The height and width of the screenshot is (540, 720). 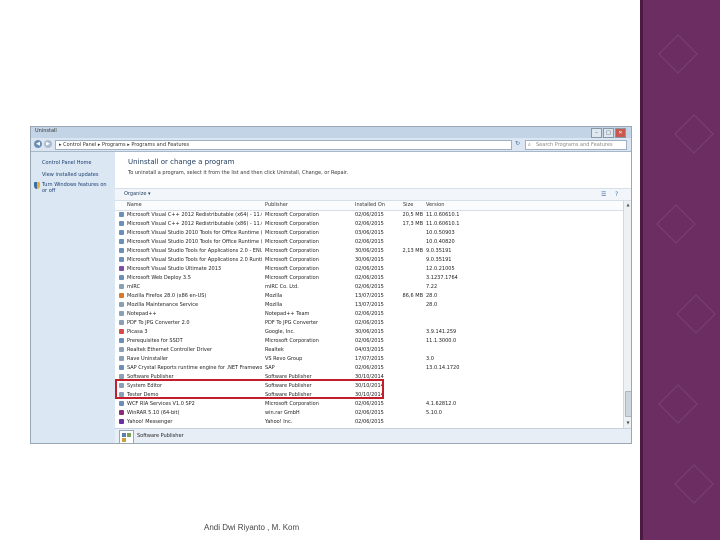 I want to click on decorative-sidebar, so click(x=680, y=270).